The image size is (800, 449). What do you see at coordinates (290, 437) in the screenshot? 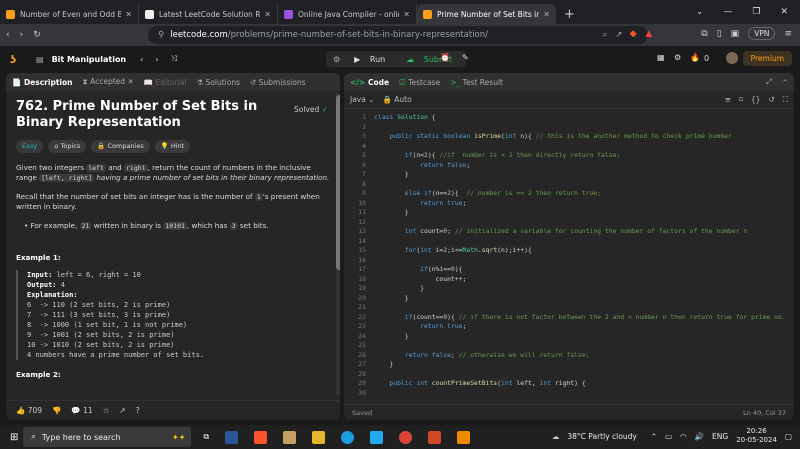
I see `paint-icon` at bounding box center [290, 437].